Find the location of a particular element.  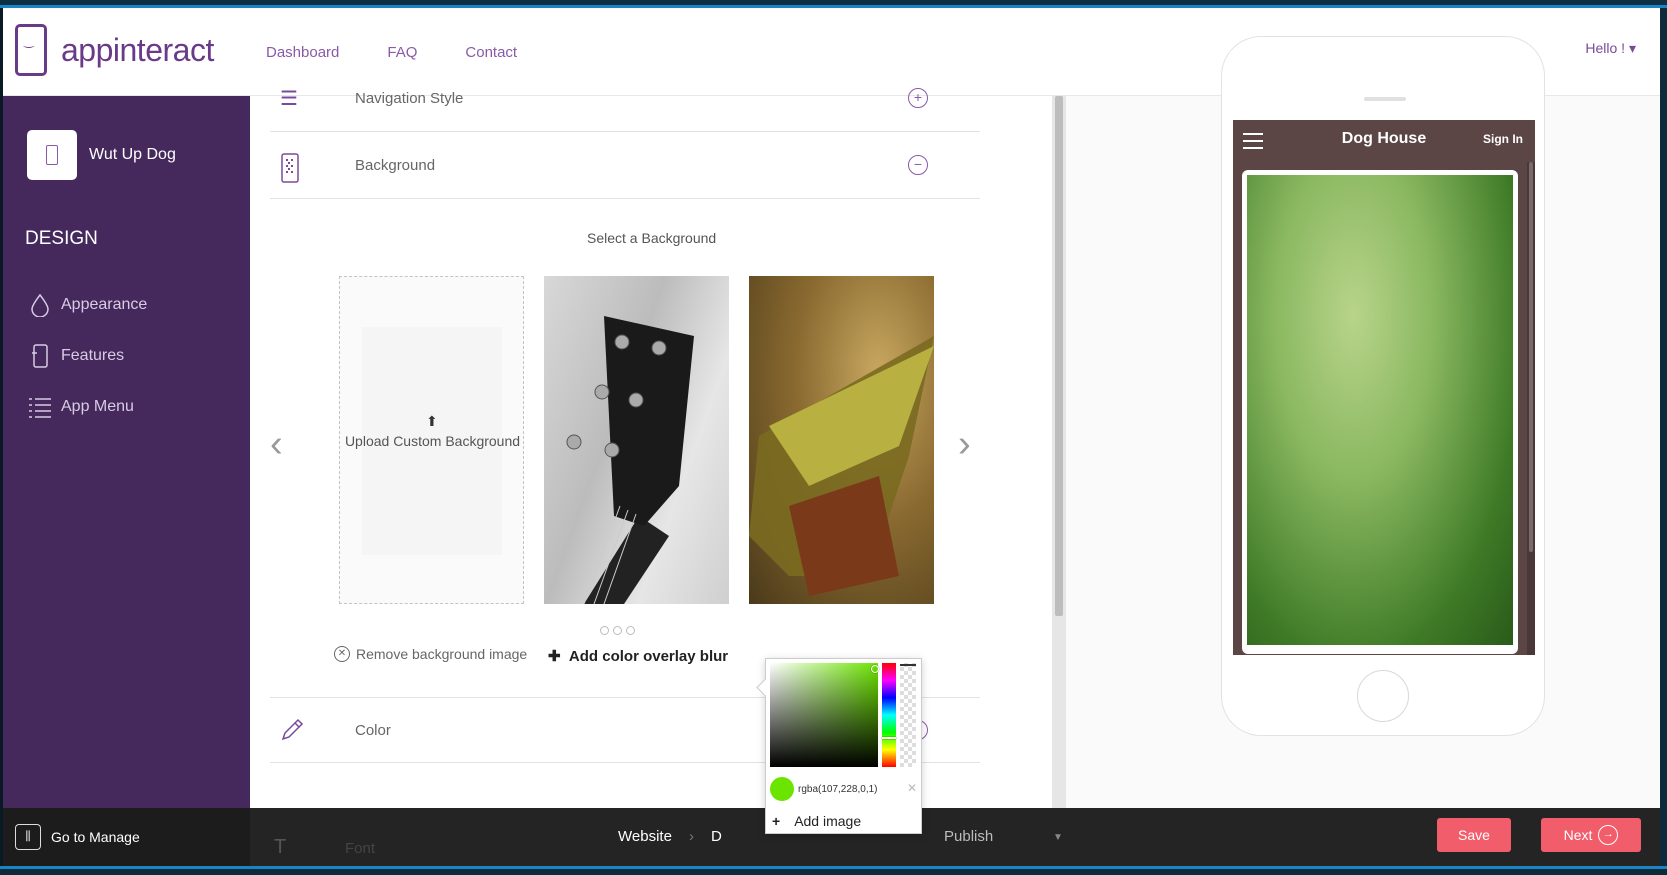

drop-icon is located at coordinates (40, 305).